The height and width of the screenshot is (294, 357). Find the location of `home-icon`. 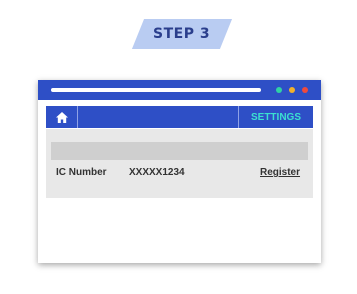

home-icon is located at coordinates (61, 117).